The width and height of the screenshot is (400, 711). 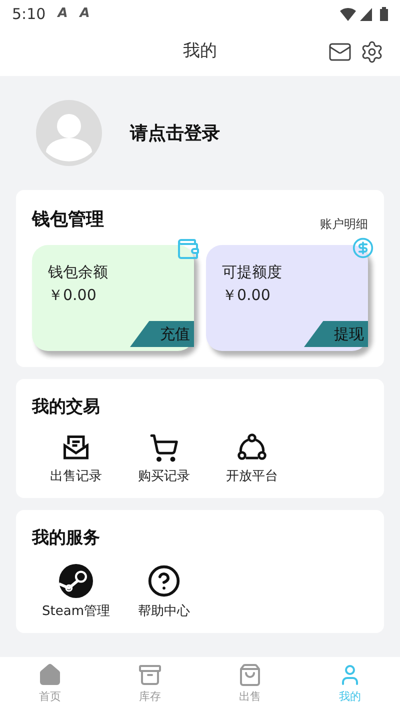 I want to click on section-title: 我的服务, so click(x=66, y=538).